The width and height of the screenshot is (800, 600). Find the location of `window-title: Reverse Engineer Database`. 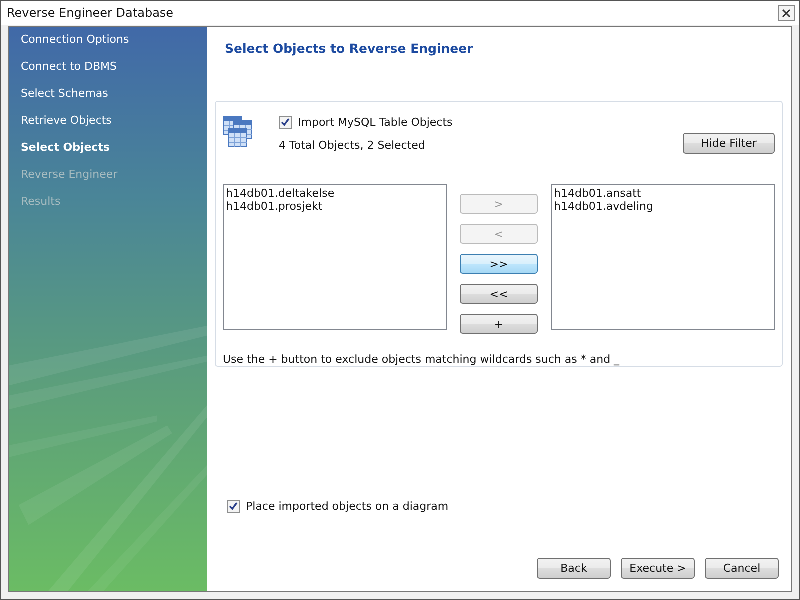

window-title: Reverse Engineer Database is located at coordinates (90, 13).